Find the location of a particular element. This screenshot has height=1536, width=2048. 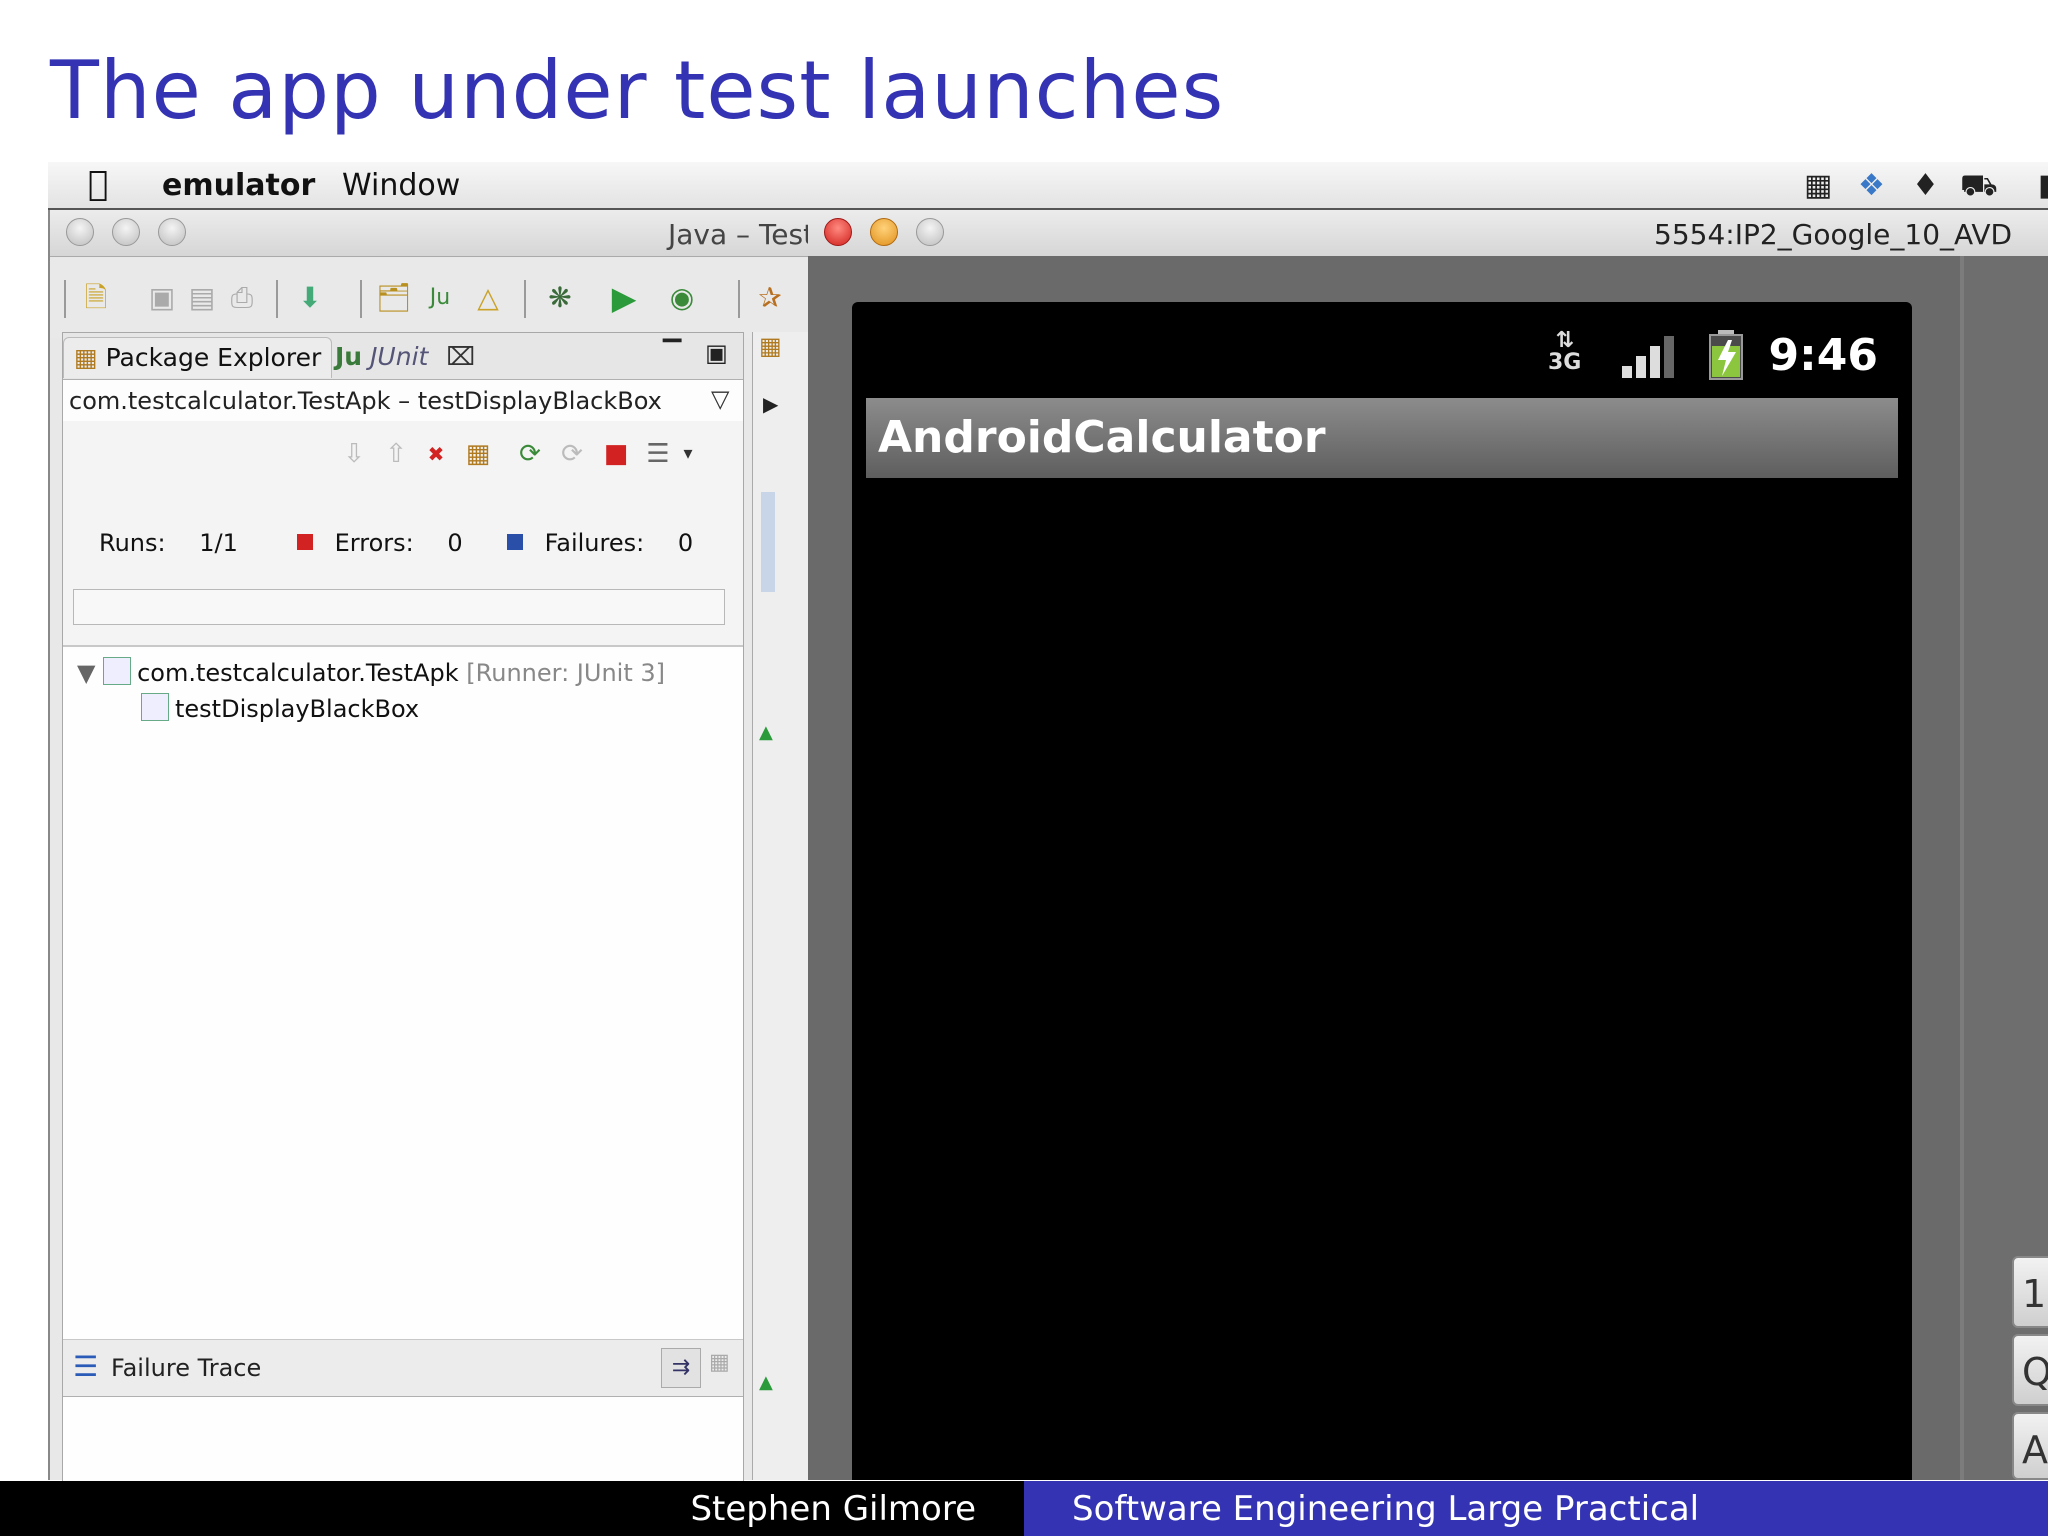

new-file-icon: 🗎 is located at coordinates (96, 298).